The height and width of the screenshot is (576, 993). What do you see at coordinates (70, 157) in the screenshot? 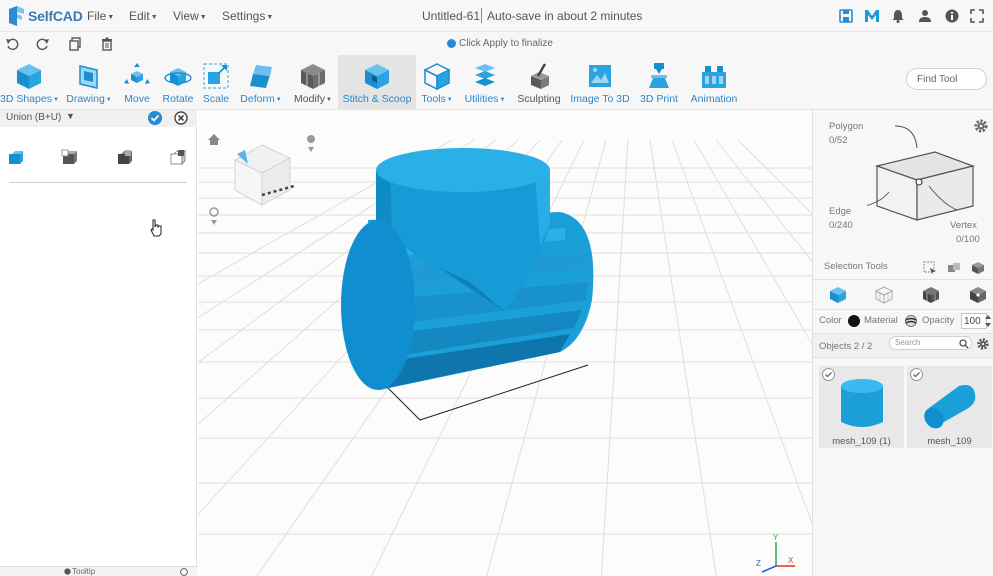
I see `subtract-icon` at bounding box center [70, 157].